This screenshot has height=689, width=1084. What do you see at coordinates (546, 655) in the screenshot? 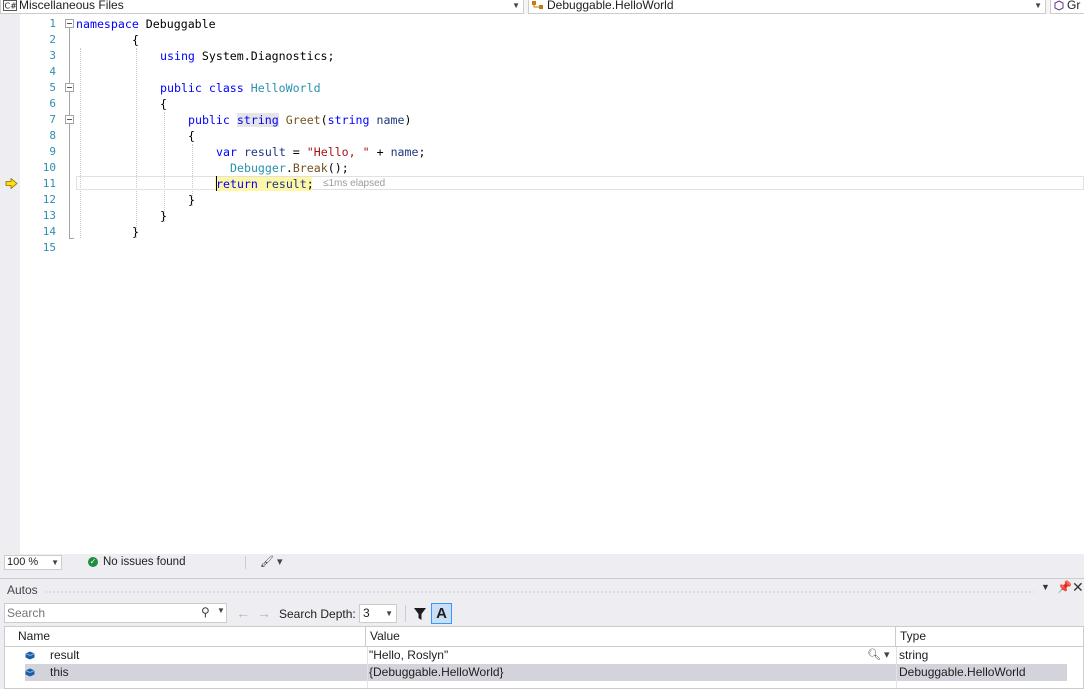
I see `table-row: result "Hello, Roslyn" 🔍︎ ▾ string` at bounding box center [546, 655].